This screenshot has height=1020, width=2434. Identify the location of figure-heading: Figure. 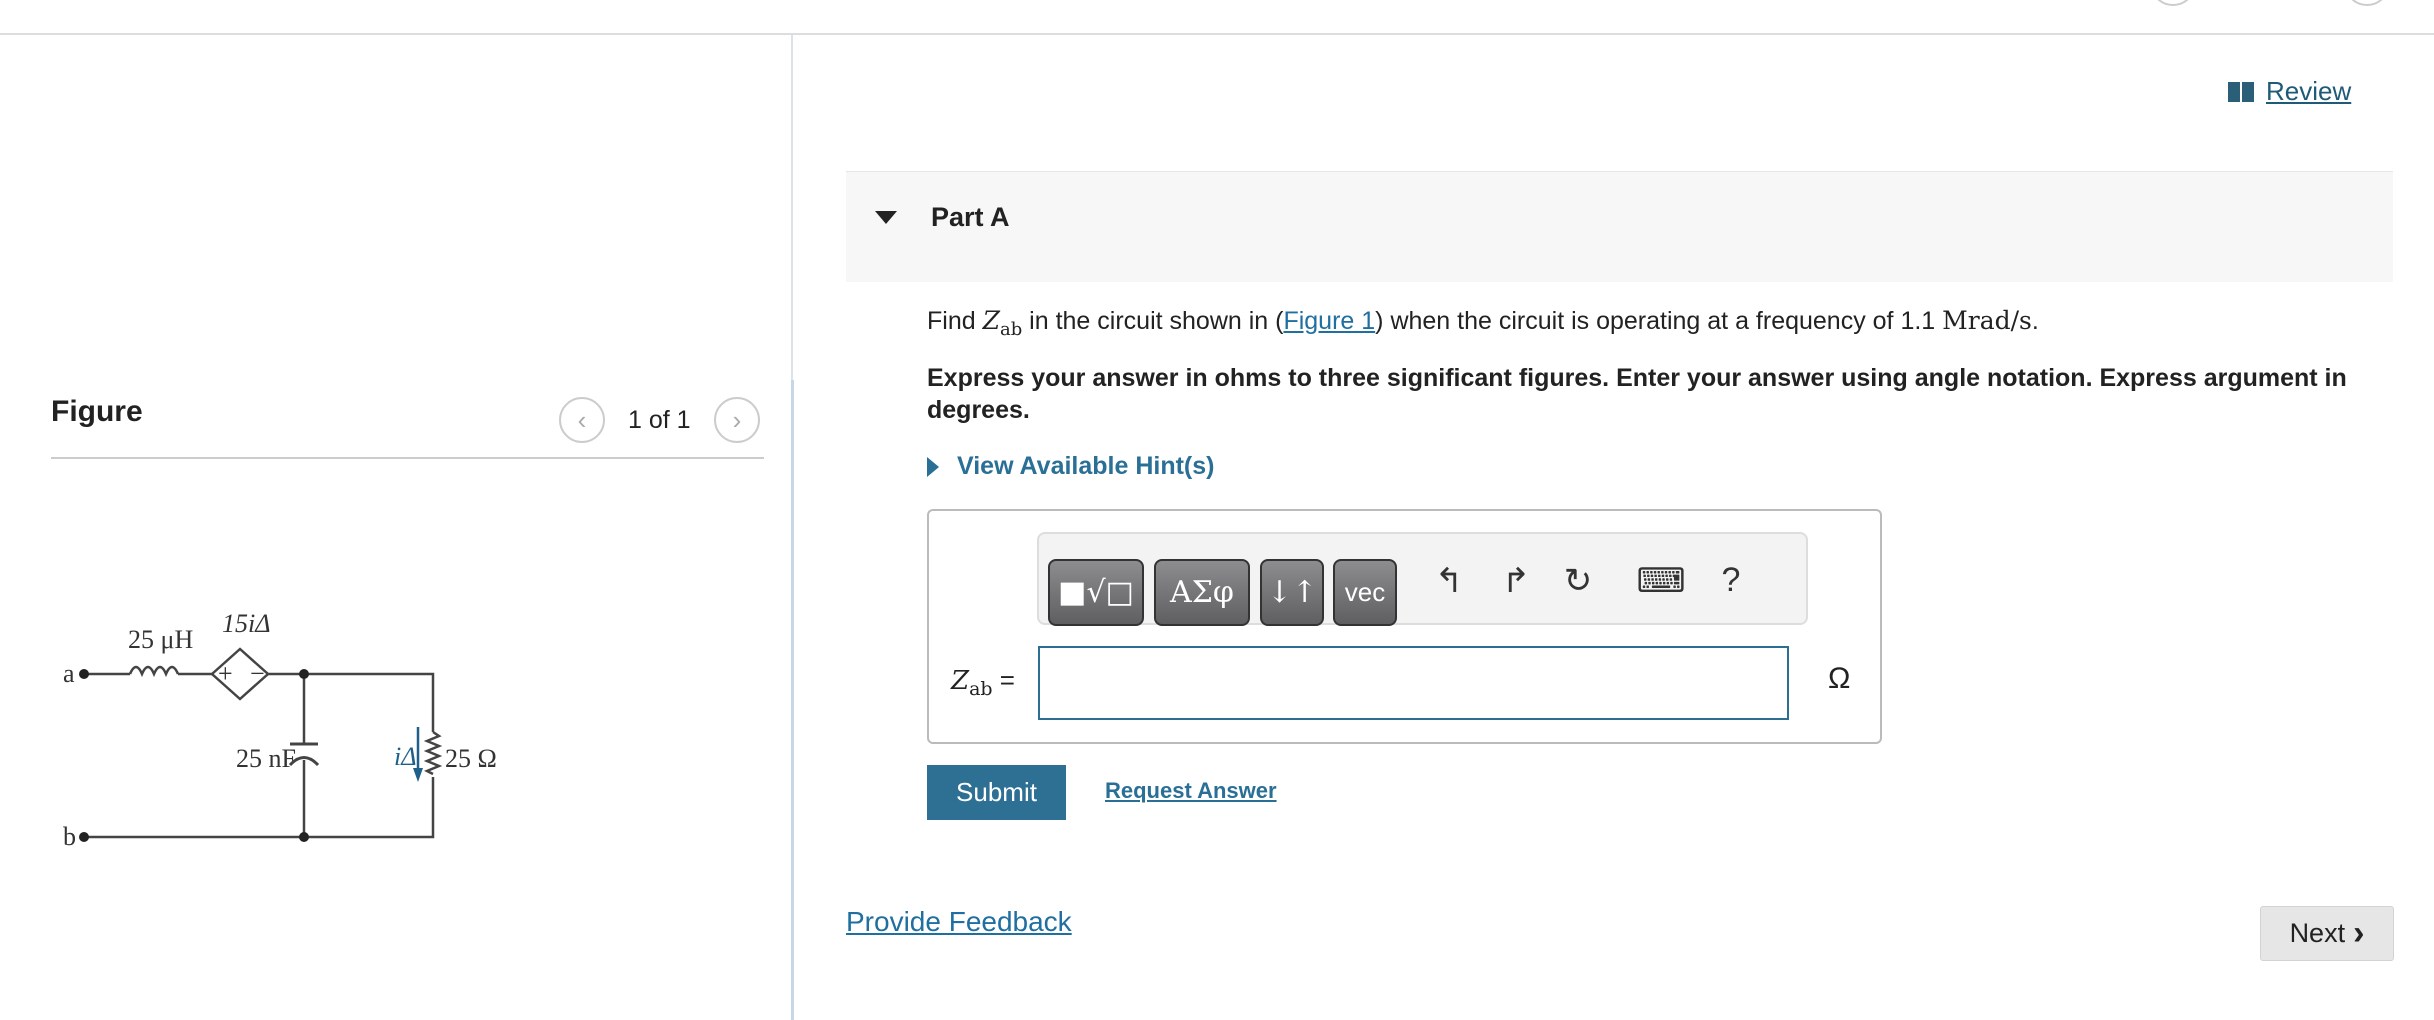
(97, 411).